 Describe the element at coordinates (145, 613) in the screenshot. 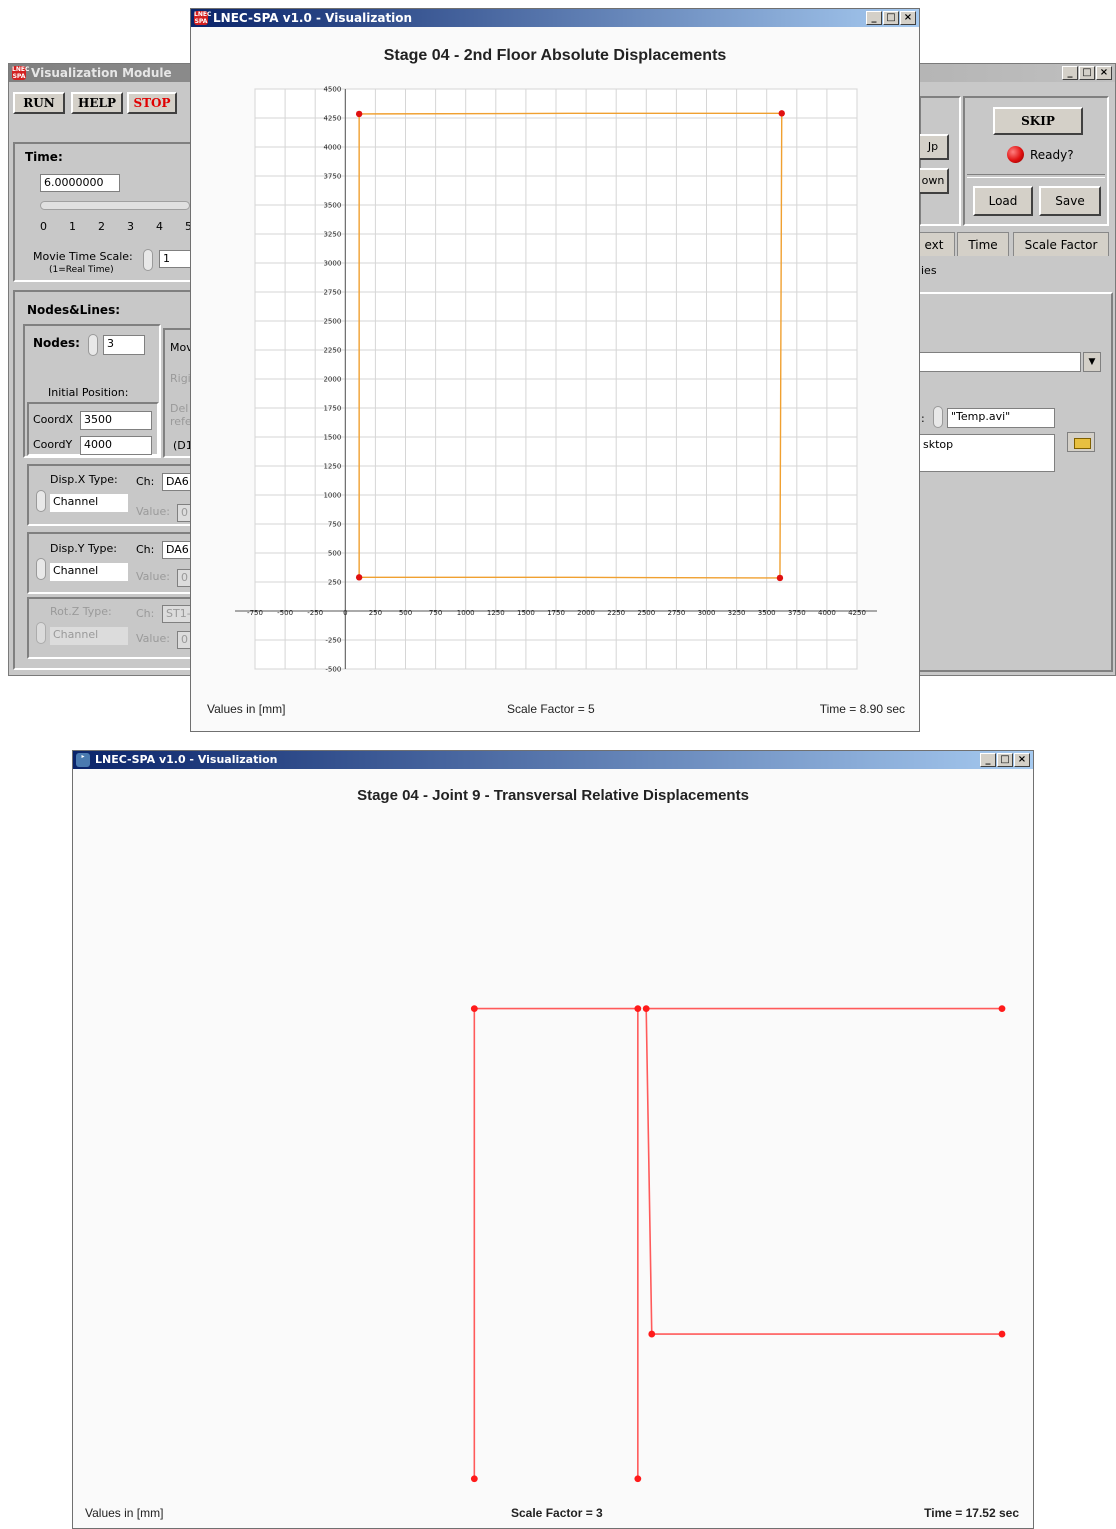

I see `rotz-ch-label: Ch:` at that location.